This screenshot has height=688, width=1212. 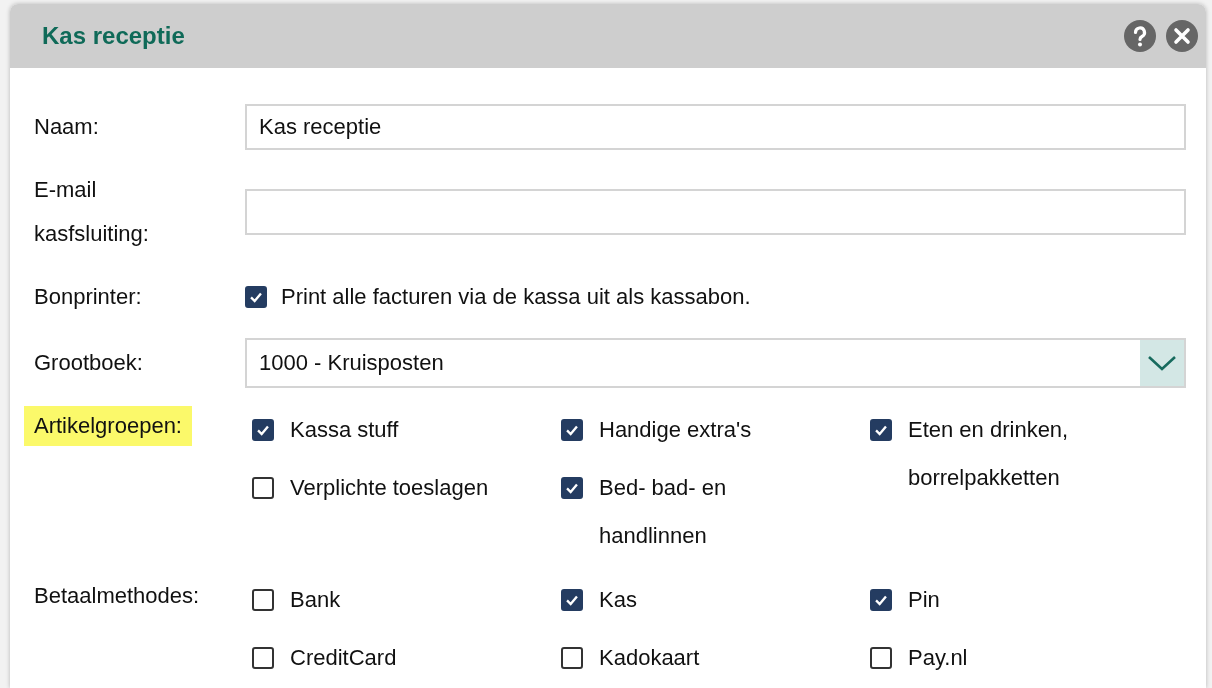 What do you see at coordinates (989, 454) in the screenshot?
I see `checkbox-label: Eten en drinken, borrelpakketten` at bounding box center [989, 454].